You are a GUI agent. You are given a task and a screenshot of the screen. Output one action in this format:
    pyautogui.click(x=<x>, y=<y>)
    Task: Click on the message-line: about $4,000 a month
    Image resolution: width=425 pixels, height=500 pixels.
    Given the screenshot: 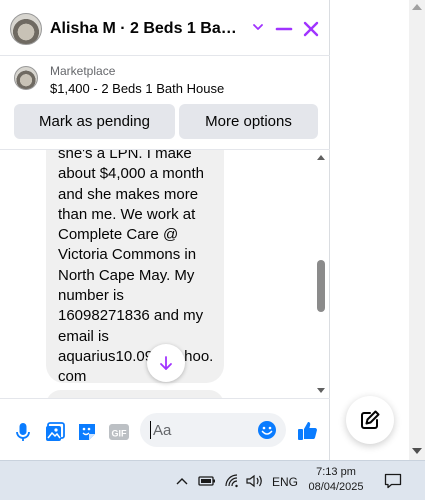 What is the action you would take?
    pyautogui.click(x=131, y=174)
    